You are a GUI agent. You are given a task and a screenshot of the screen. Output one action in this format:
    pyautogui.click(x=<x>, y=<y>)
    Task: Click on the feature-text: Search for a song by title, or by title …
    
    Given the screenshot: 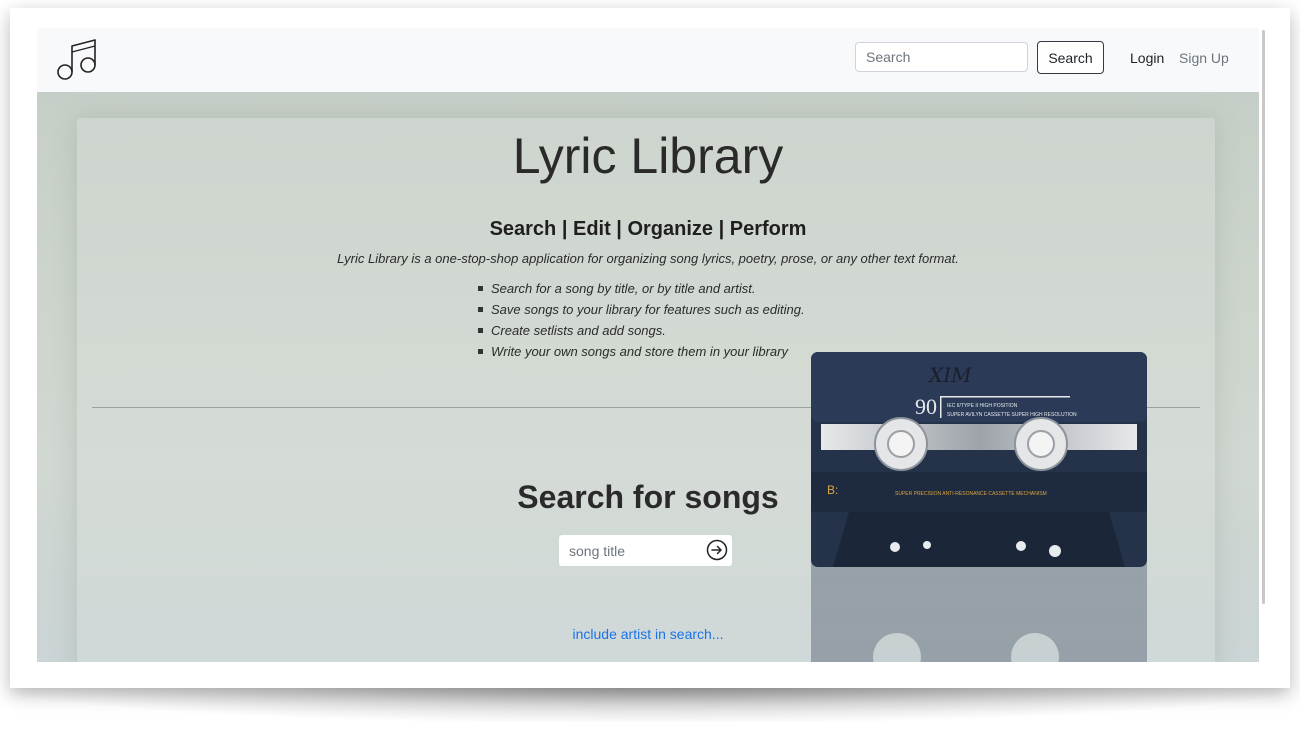 What is the action you would take?
    pyautogui.click(x=623, y=288)
    